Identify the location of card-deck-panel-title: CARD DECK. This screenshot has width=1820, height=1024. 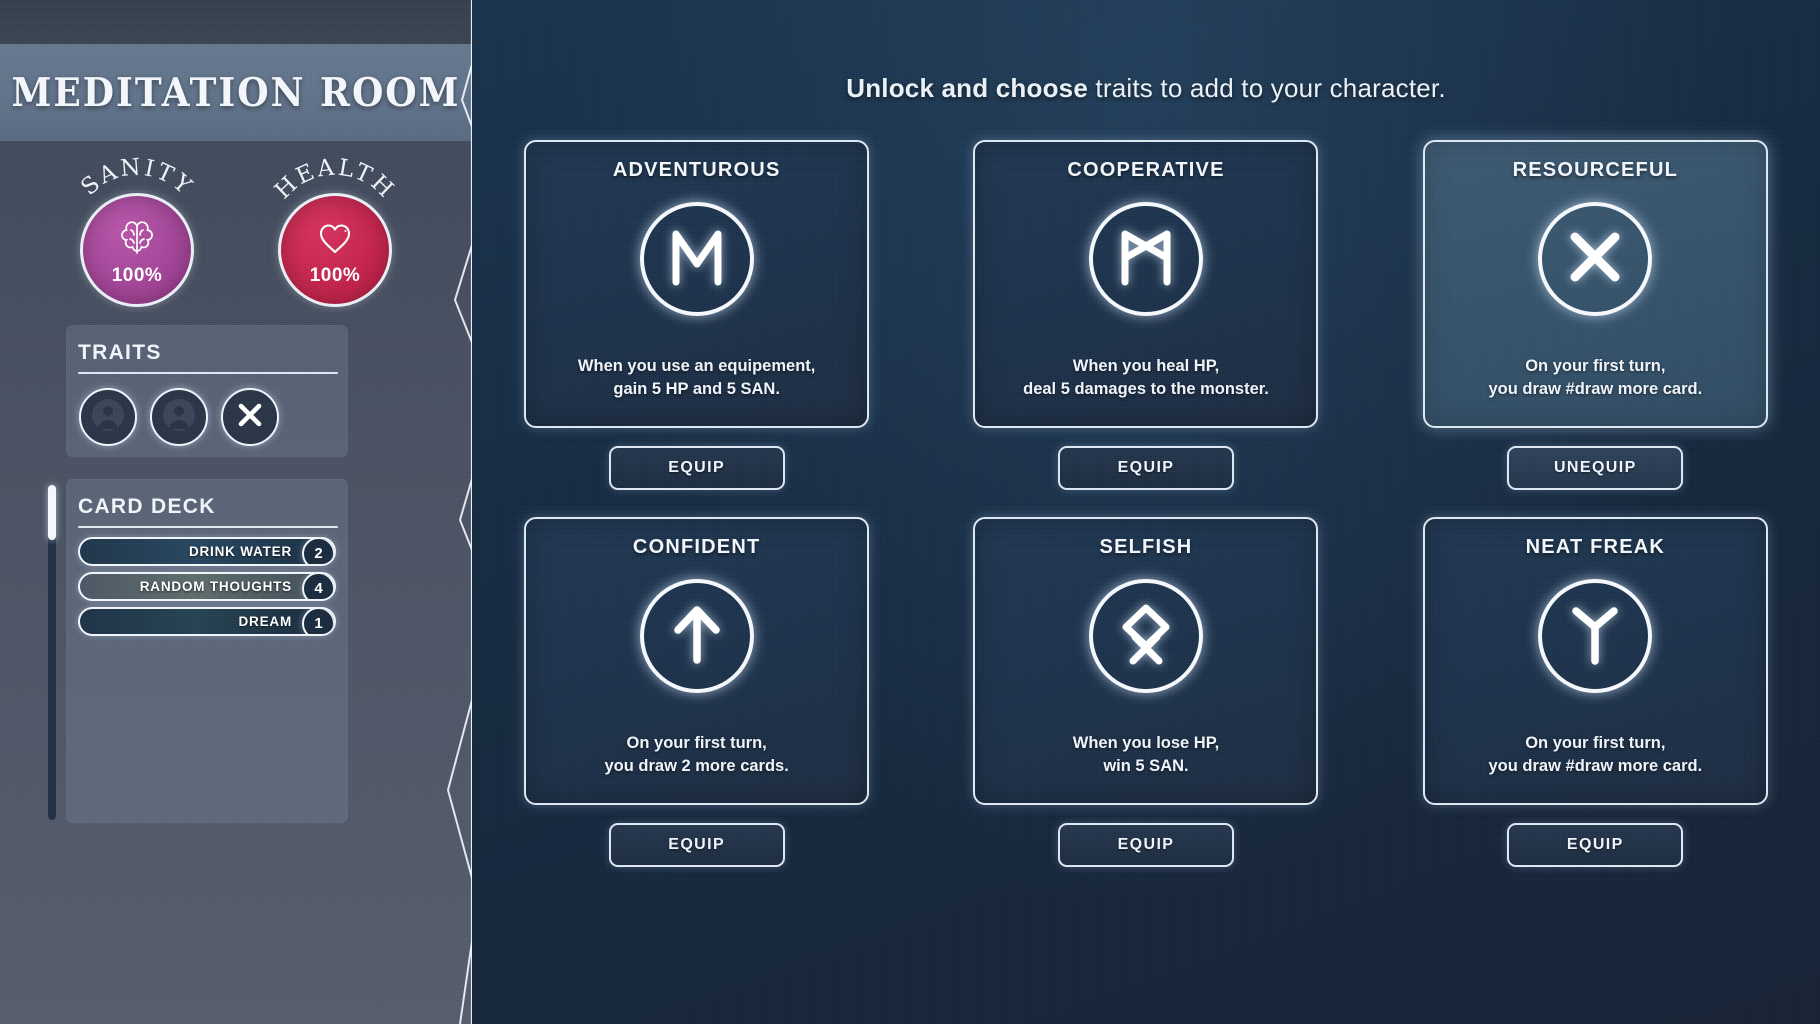
(147, 506).